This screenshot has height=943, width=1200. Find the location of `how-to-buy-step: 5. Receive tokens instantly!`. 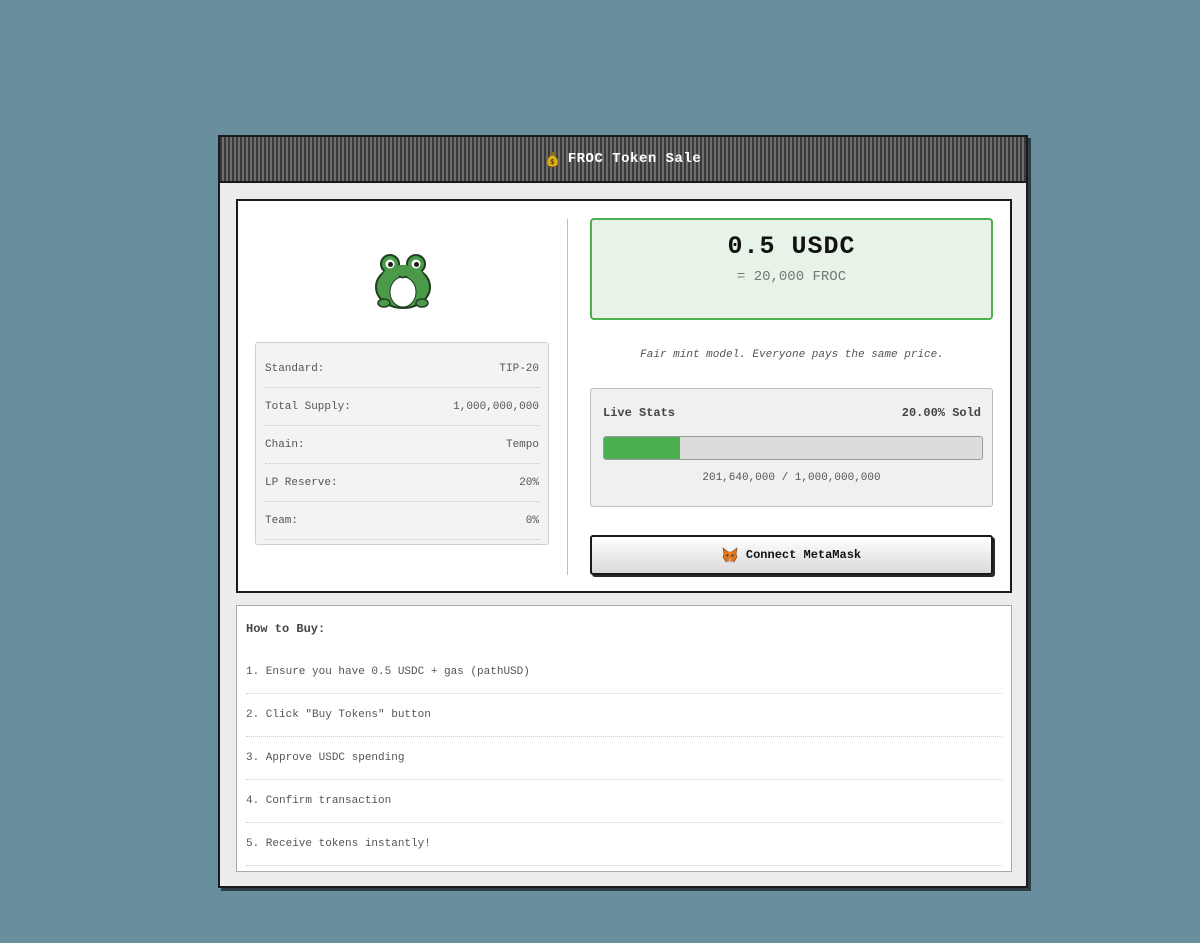

how-to-buy-step: 5. Receive tokens instantly! is located at coordinates (624, 844).